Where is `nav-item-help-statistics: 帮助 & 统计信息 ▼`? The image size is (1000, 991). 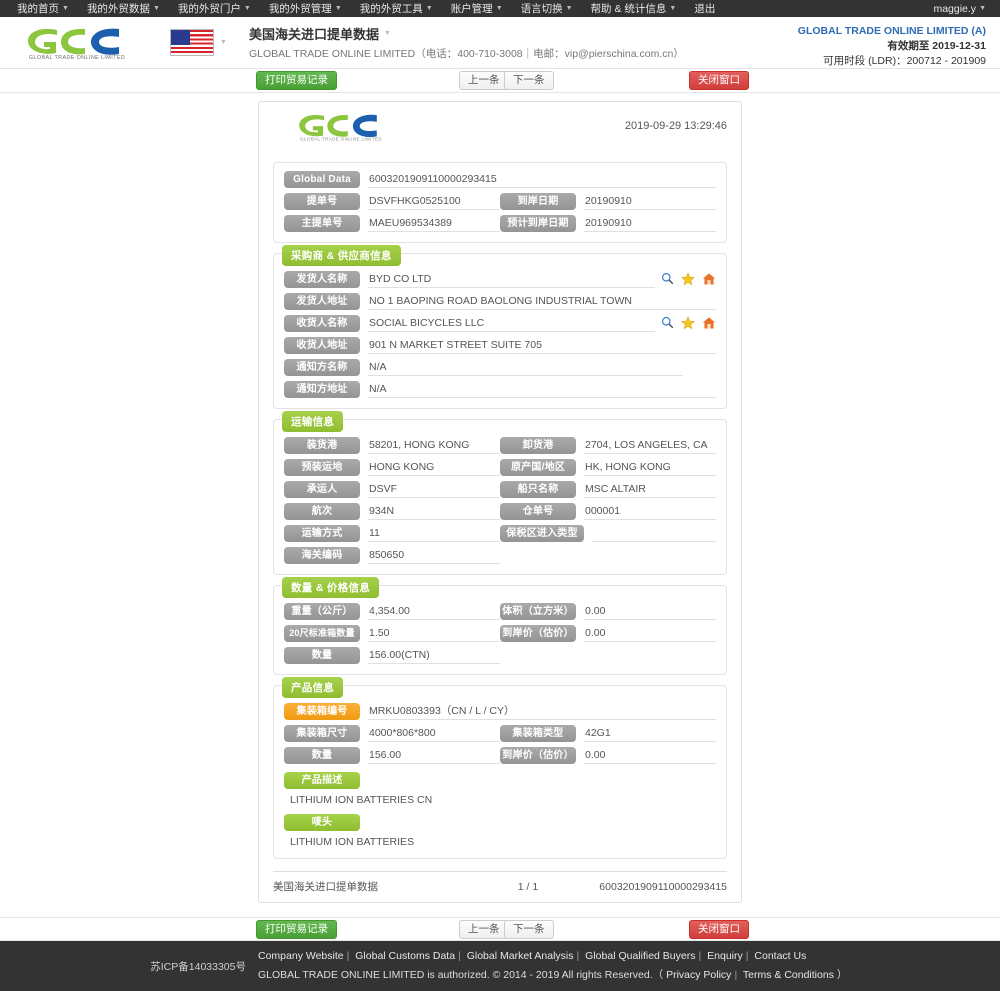 nav-item-help-statistics: 帮助 & 统计信息 ▼ is located at coordinates (634, 8).